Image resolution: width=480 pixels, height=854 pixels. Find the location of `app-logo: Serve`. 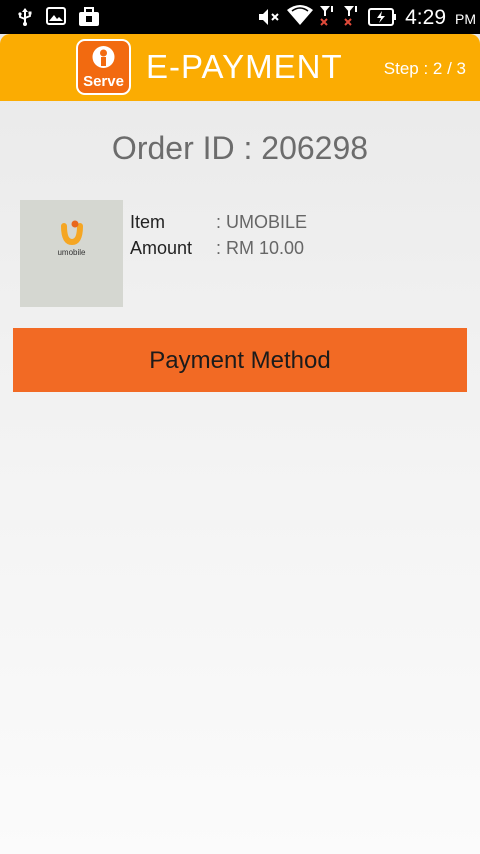

app-logo: Serve is located at coordinates (103, 67).